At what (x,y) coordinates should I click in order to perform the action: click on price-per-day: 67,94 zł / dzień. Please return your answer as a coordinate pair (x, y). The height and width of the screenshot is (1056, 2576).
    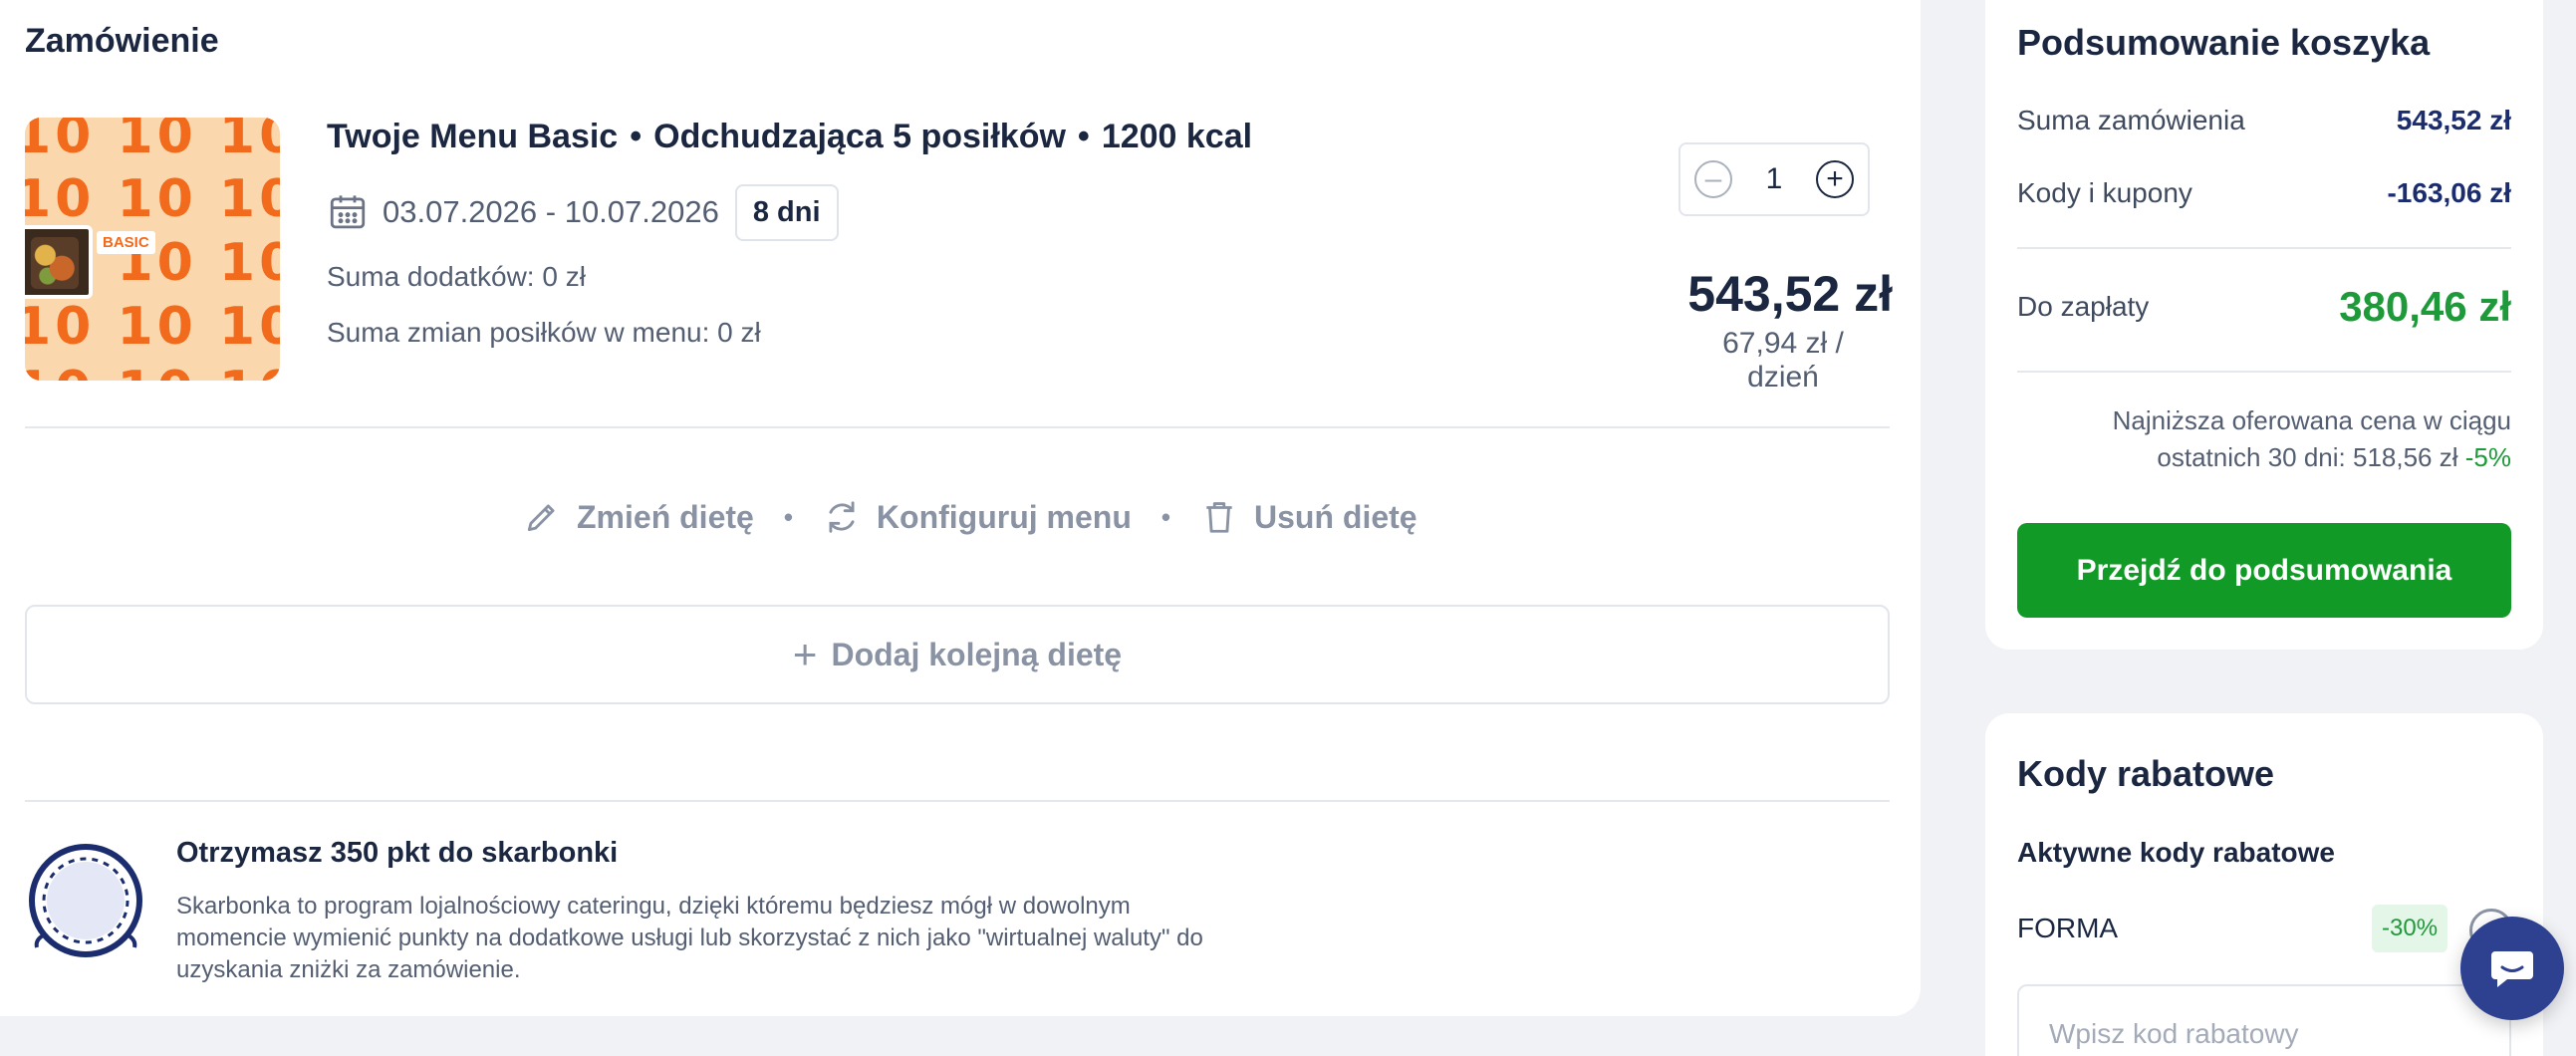
    Looking at the image, I should click on (1783, 361).